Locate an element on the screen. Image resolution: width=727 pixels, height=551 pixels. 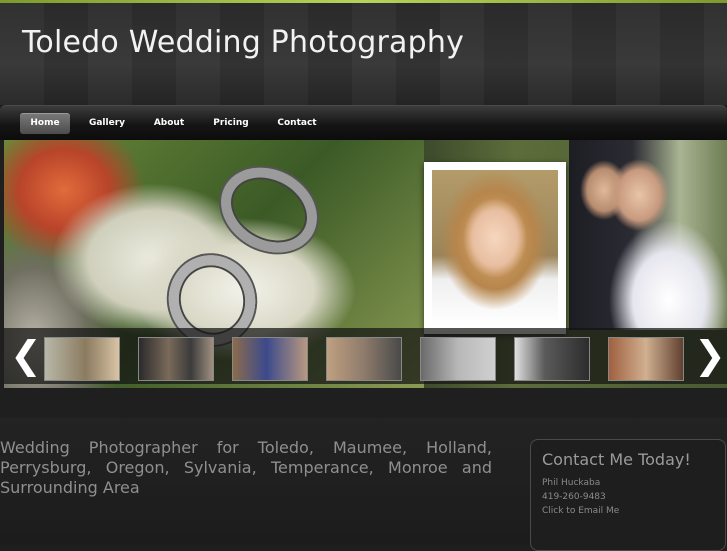
nav-pricing: Pricing is located at coordinates (231, 123).